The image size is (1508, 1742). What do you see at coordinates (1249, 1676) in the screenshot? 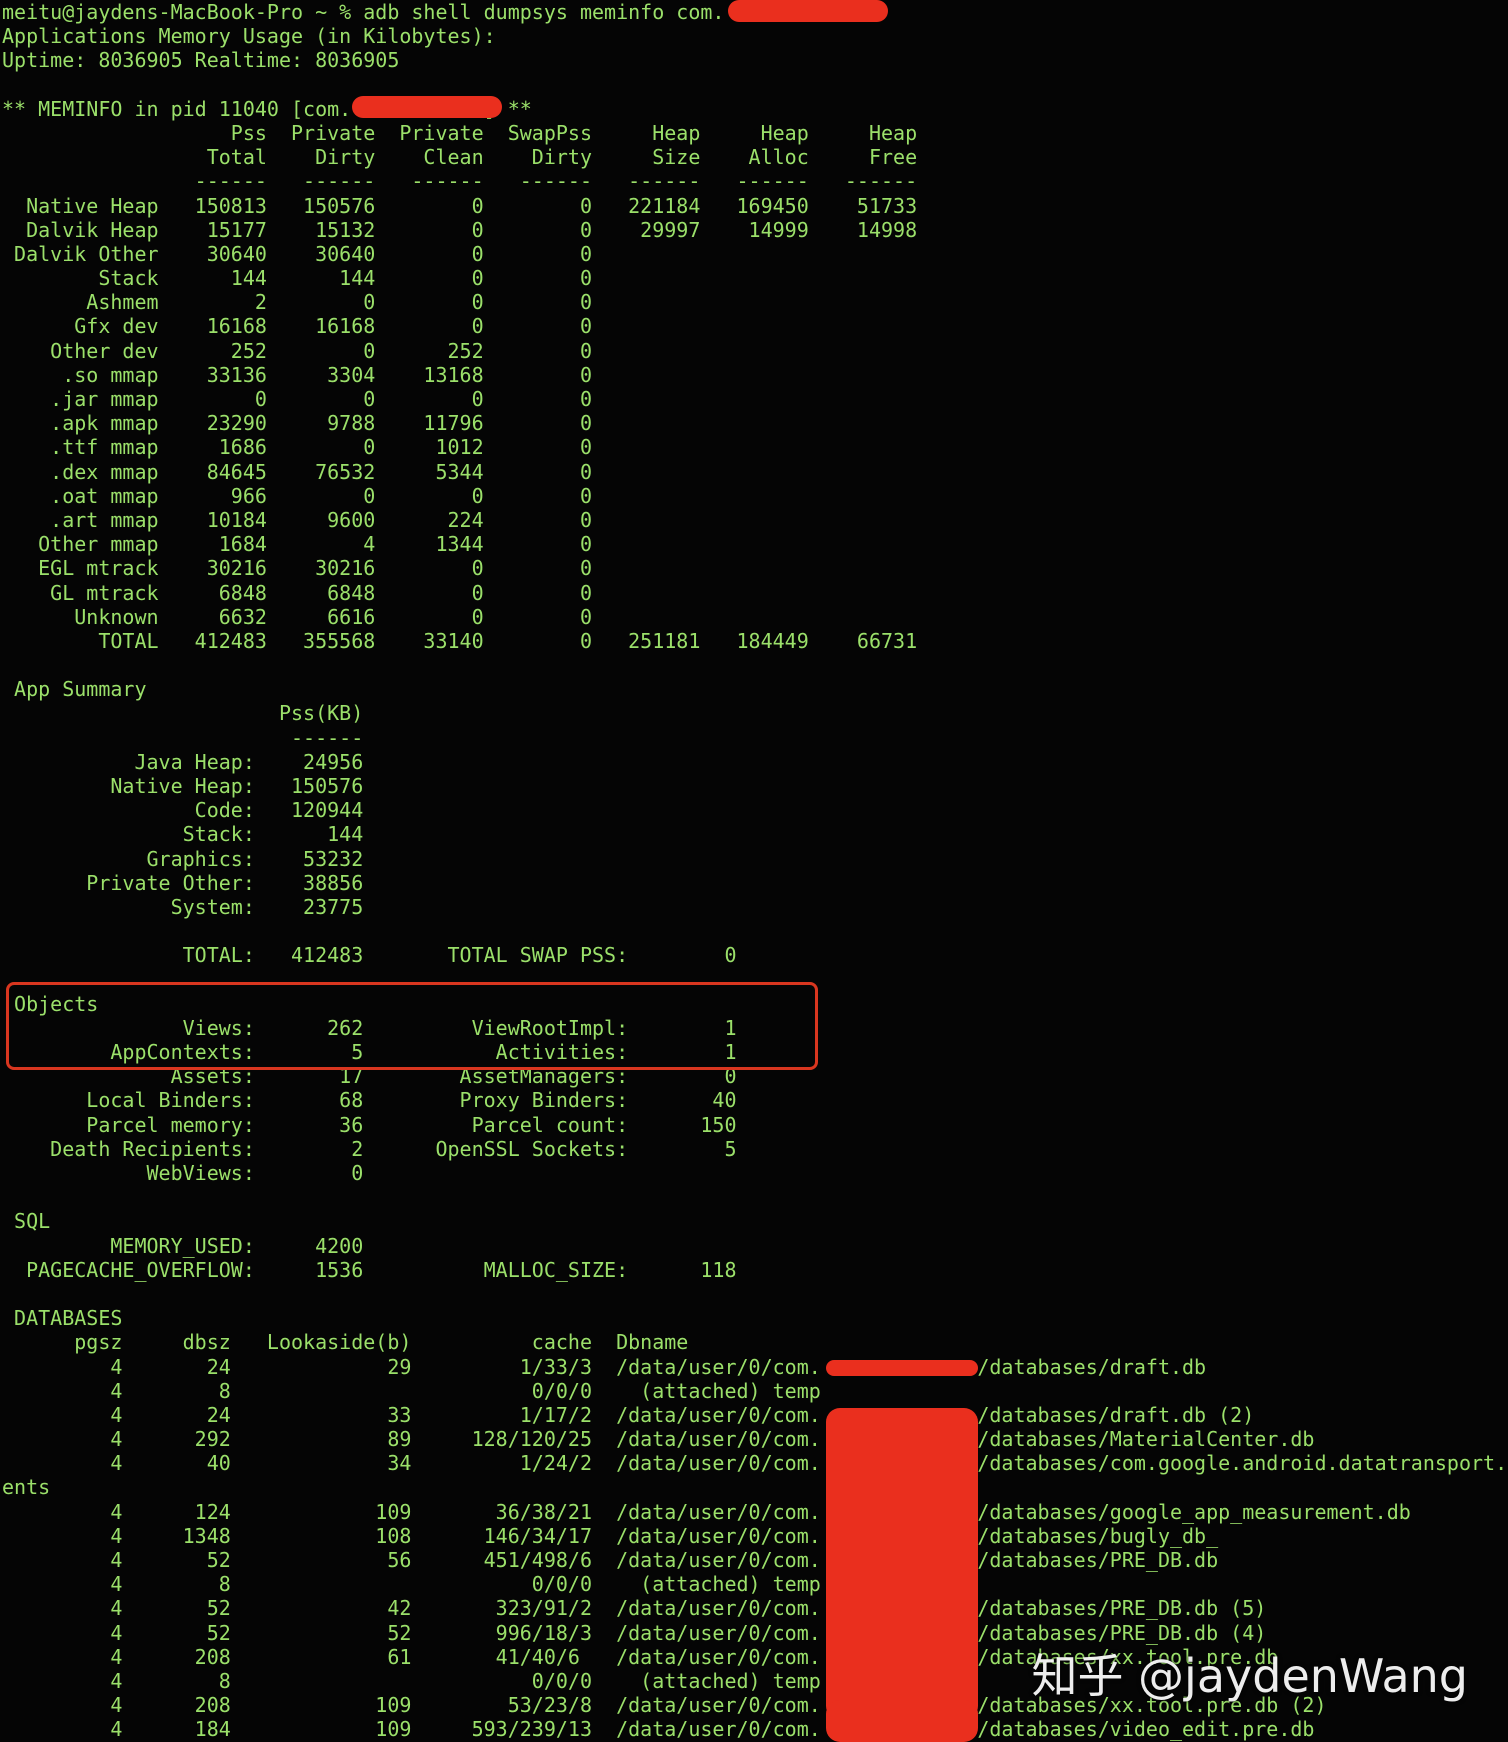
I see `watermark: 知乎 @jaydenWang` at bounding box center [1249, 1676].